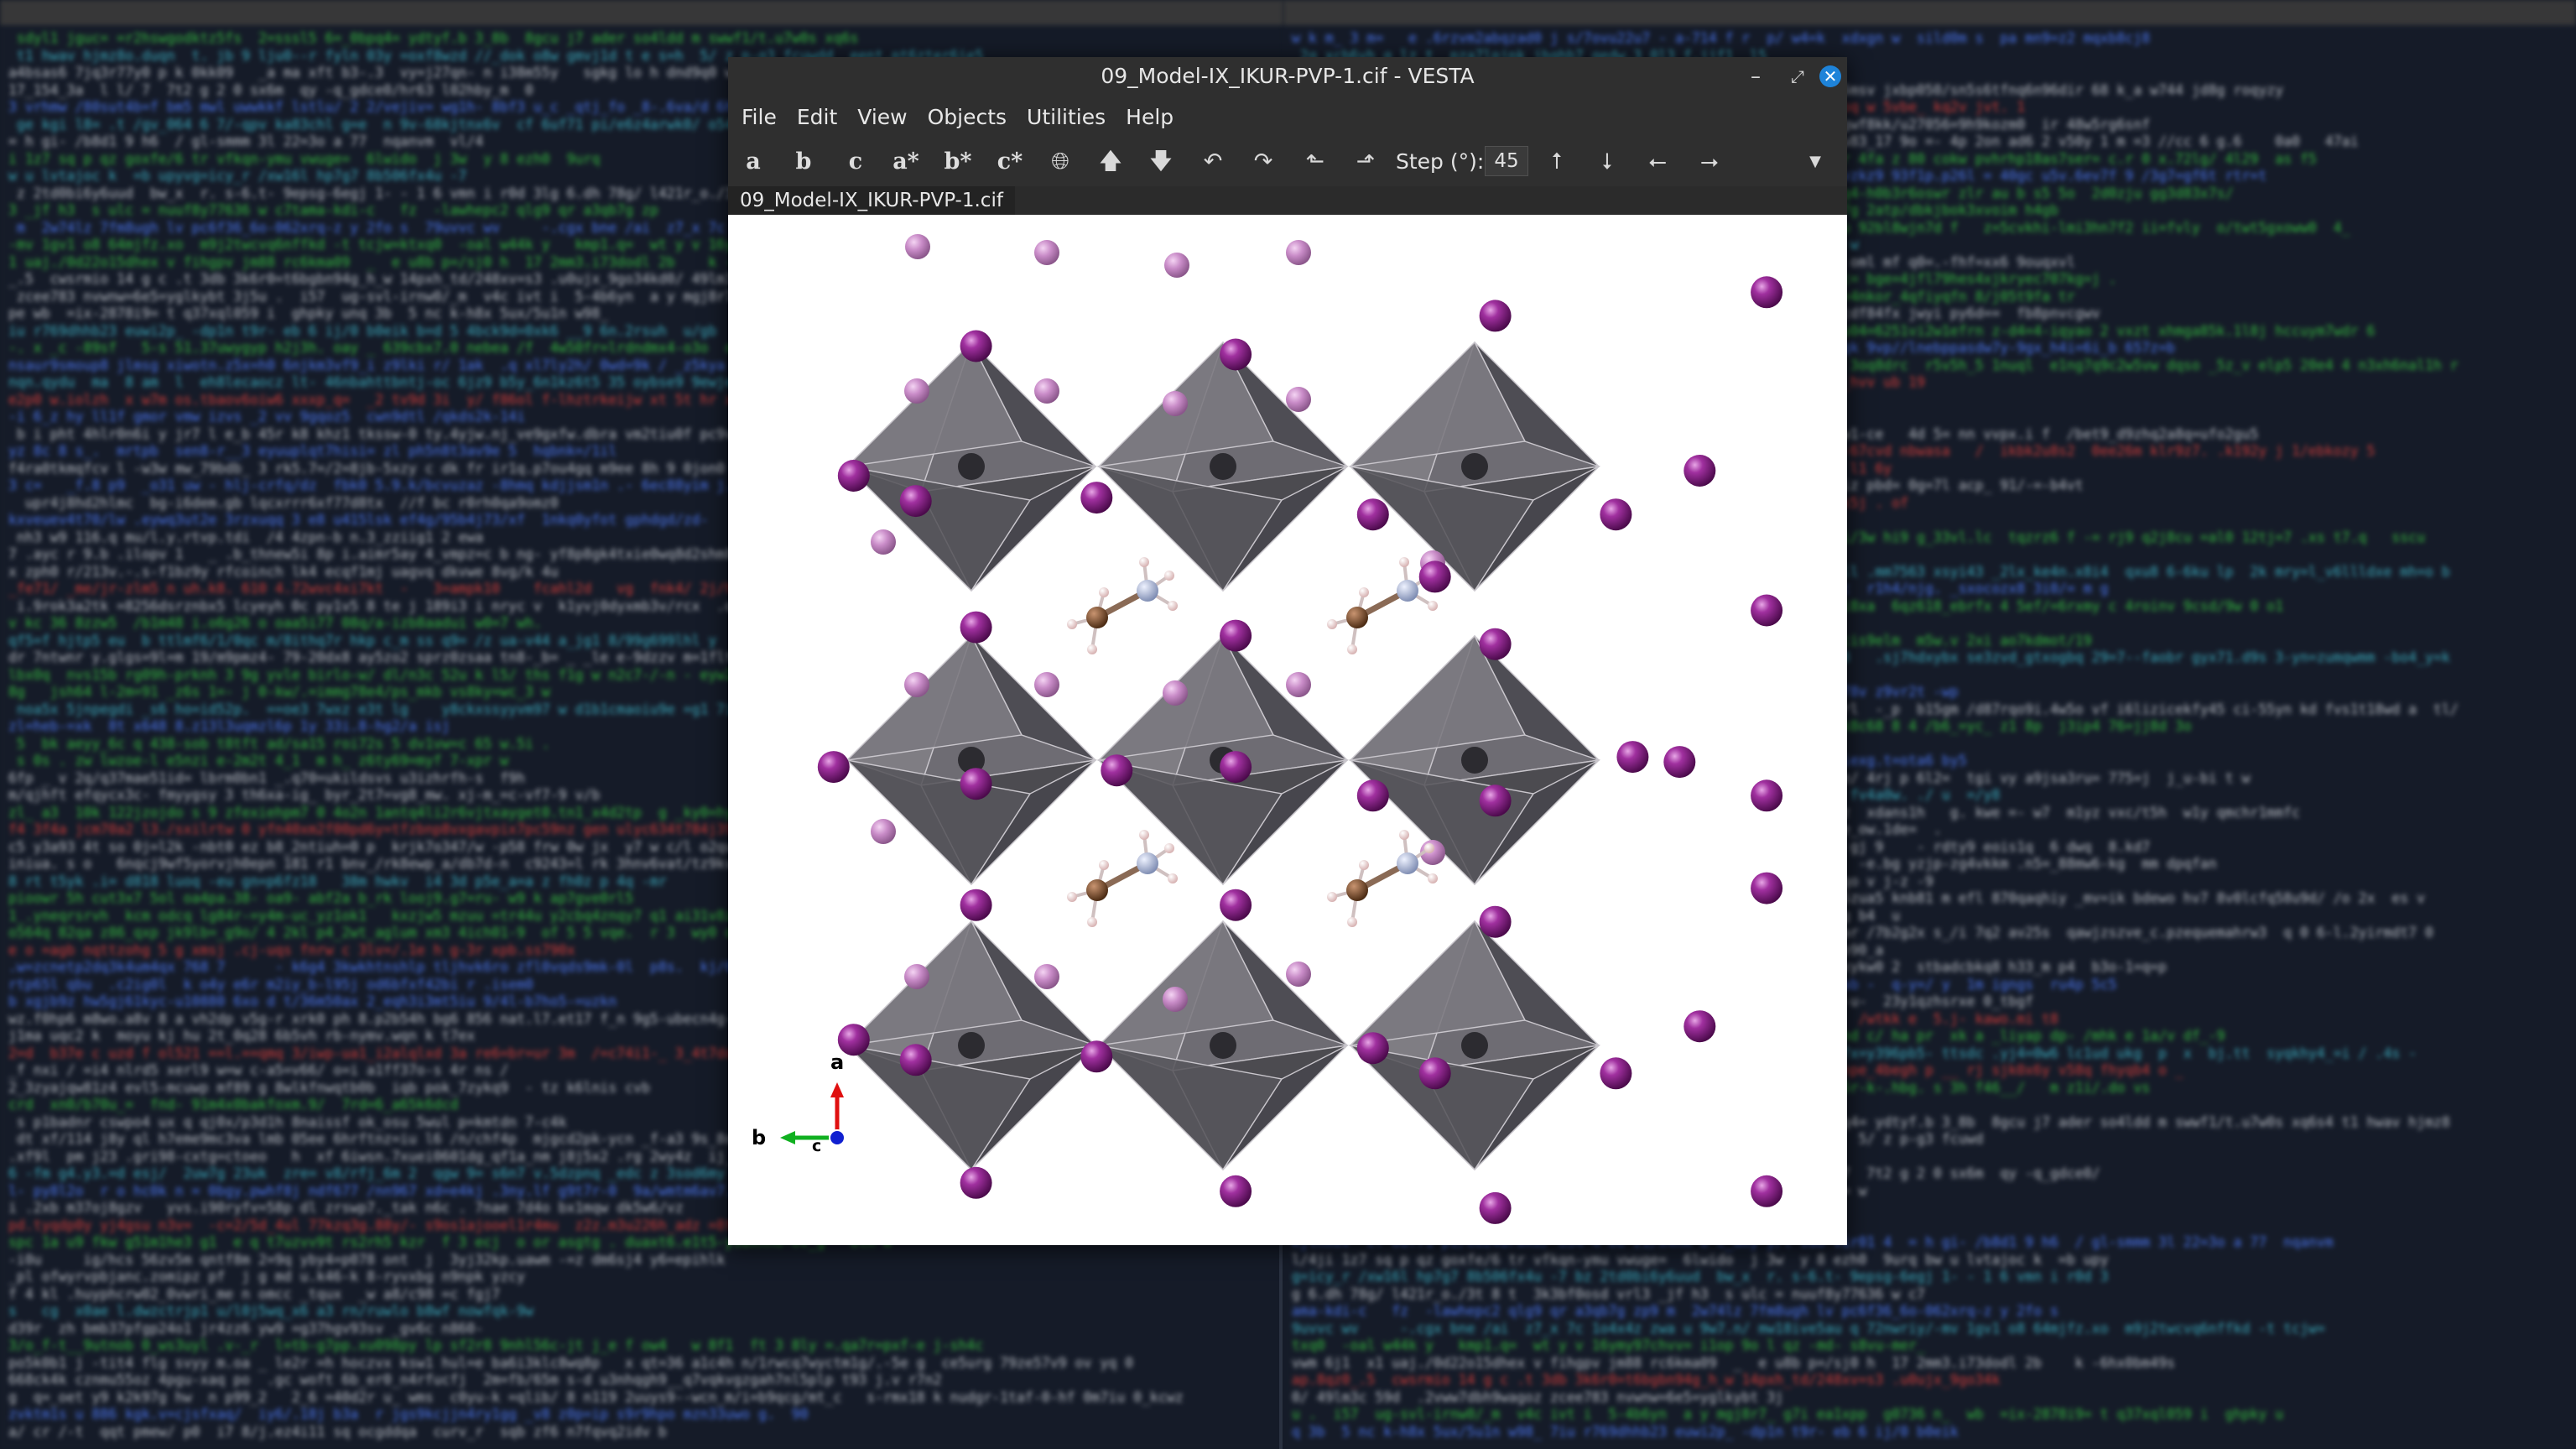 Image resolution: width=2576 pixels, height=1449 pixels. Describe the element at coordinates (1060, 162) in the screenshot. I see `sphere-icon: 🌐︎` at that location.